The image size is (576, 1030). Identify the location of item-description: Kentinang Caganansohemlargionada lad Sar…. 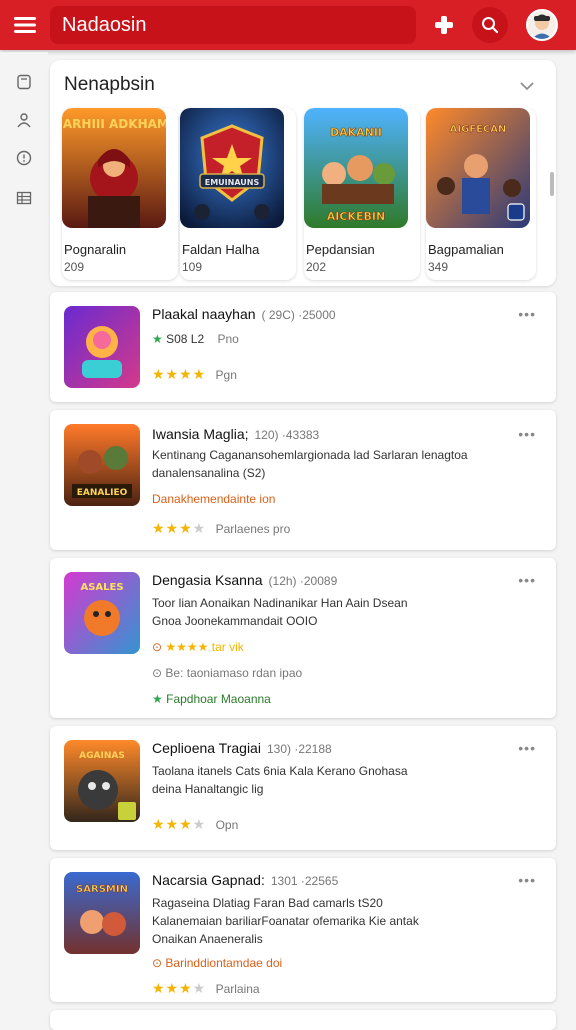
(310, 455).